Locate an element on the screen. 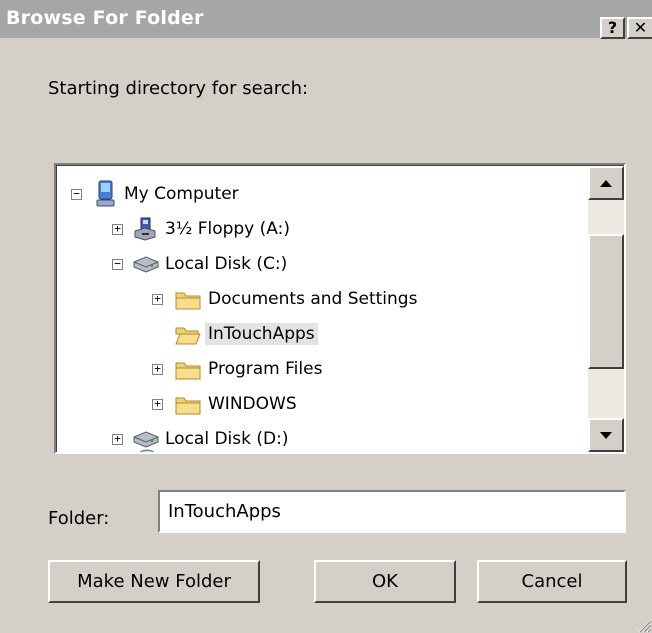 The height and width of the screenshot is (633, 652). scroll-down-button is located at coordinates (606, 435).